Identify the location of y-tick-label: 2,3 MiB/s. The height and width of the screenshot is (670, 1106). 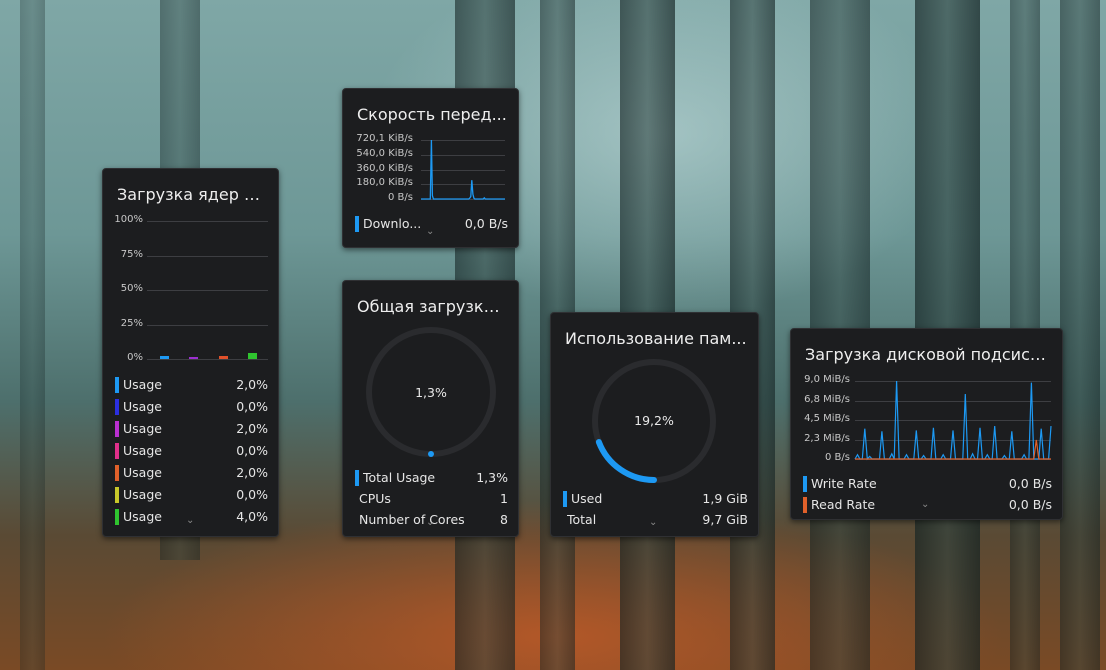
(827, 438).